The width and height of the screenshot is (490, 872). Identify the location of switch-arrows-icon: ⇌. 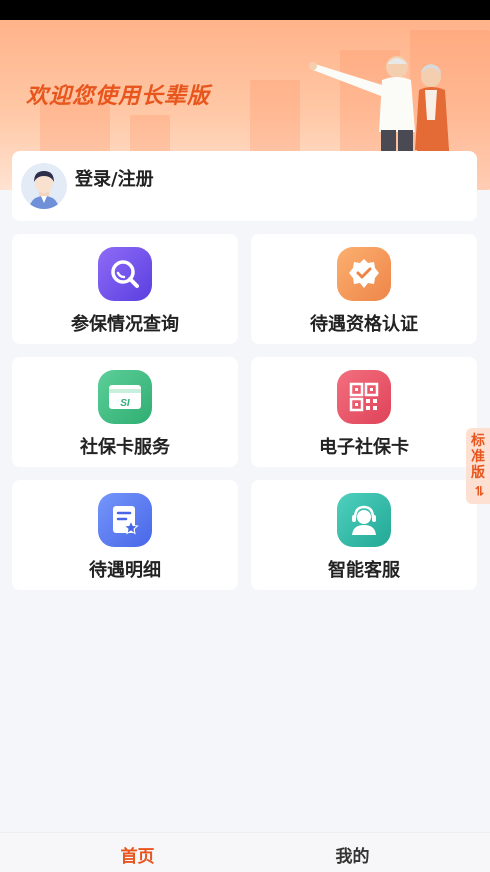
(478, 491).